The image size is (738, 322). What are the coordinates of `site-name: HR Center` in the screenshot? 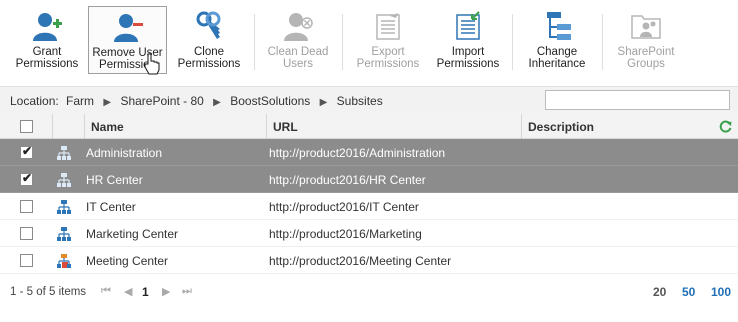 It's located at (114, 180).